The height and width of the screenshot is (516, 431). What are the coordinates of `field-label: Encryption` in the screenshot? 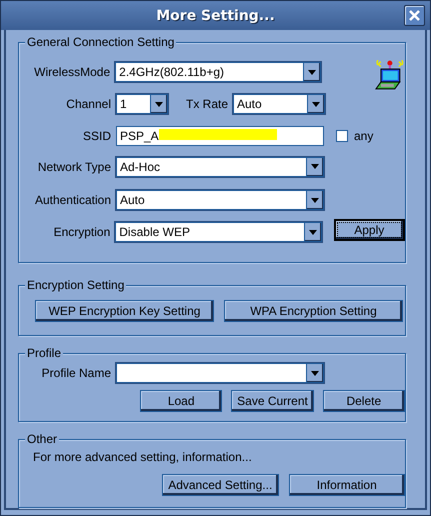 It's located at (82, 232).